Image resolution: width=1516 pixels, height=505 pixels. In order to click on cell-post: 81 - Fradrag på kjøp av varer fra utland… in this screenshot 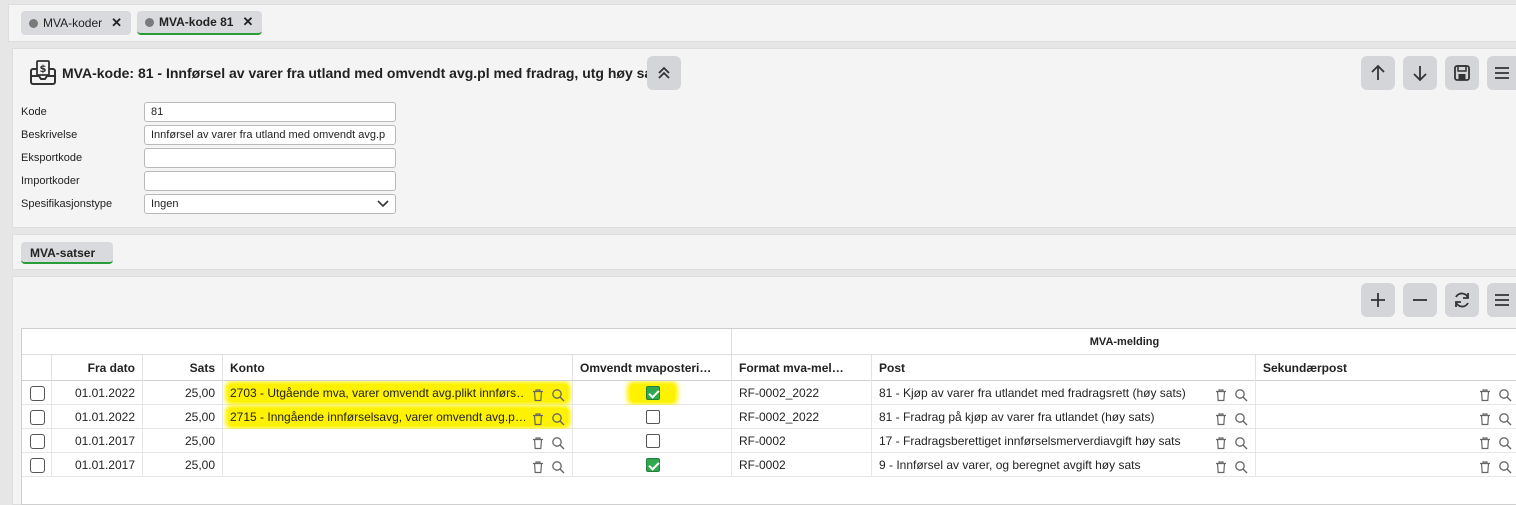, I will do `click(1064, 417)`.